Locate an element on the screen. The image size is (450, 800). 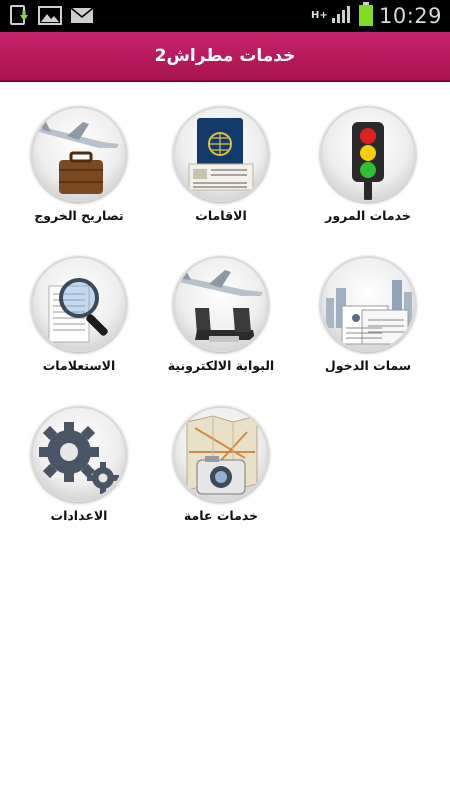
download-icon is located at coordinates (19, 18).